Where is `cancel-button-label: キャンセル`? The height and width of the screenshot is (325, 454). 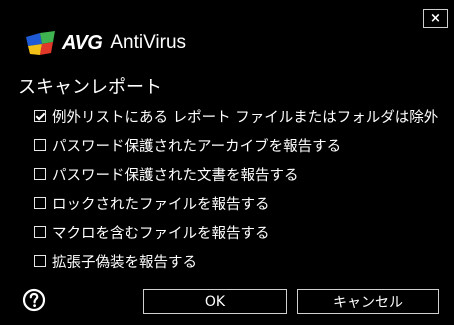 cancel-button-label: キャンセル is located at coordinates (368, 302).